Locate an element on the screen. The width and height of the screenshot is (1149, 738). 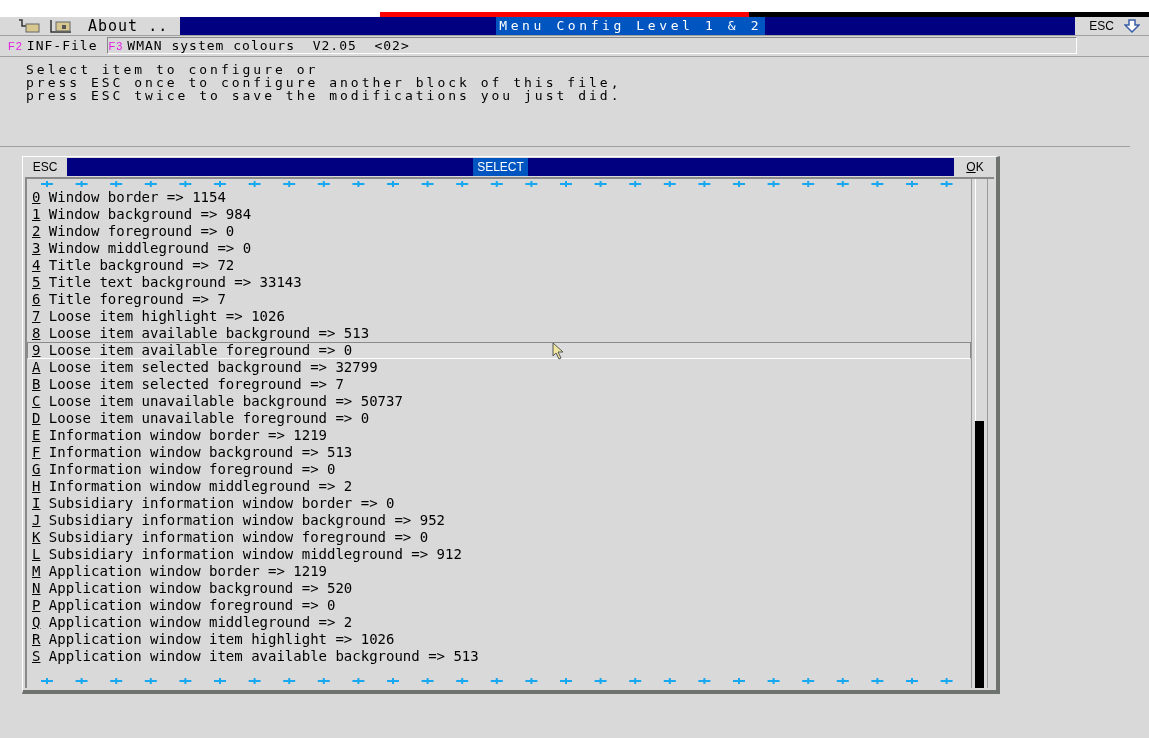
instruction-text: press ESC twice to save the modifications you just did. is located at coordinates (324, 95).